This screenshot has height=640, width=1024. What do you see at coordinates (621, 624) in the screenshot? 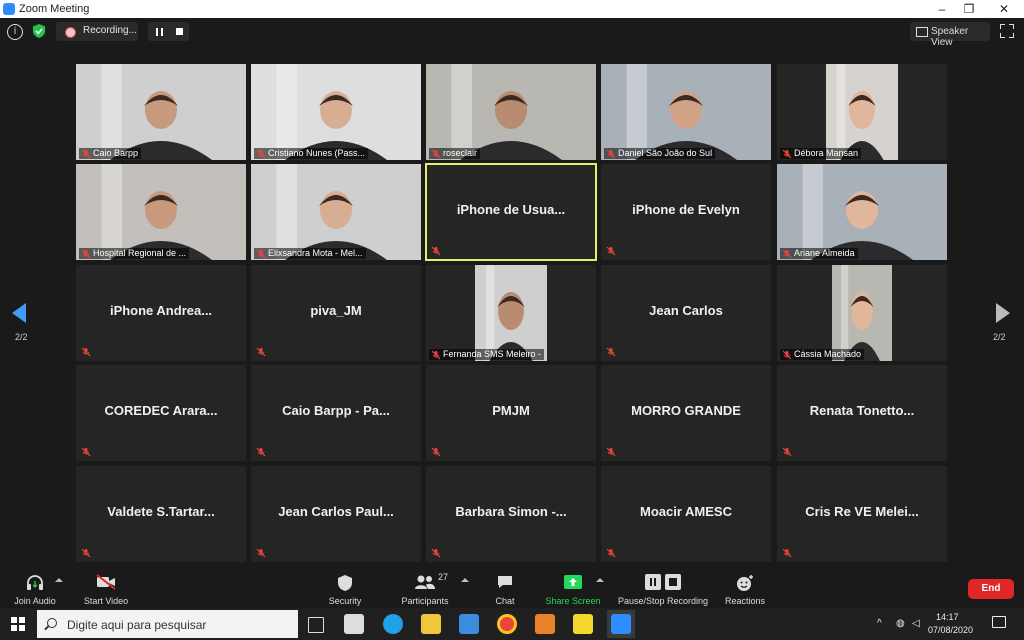
I see `zoom-app-icon` at bounding box center [621, 624].